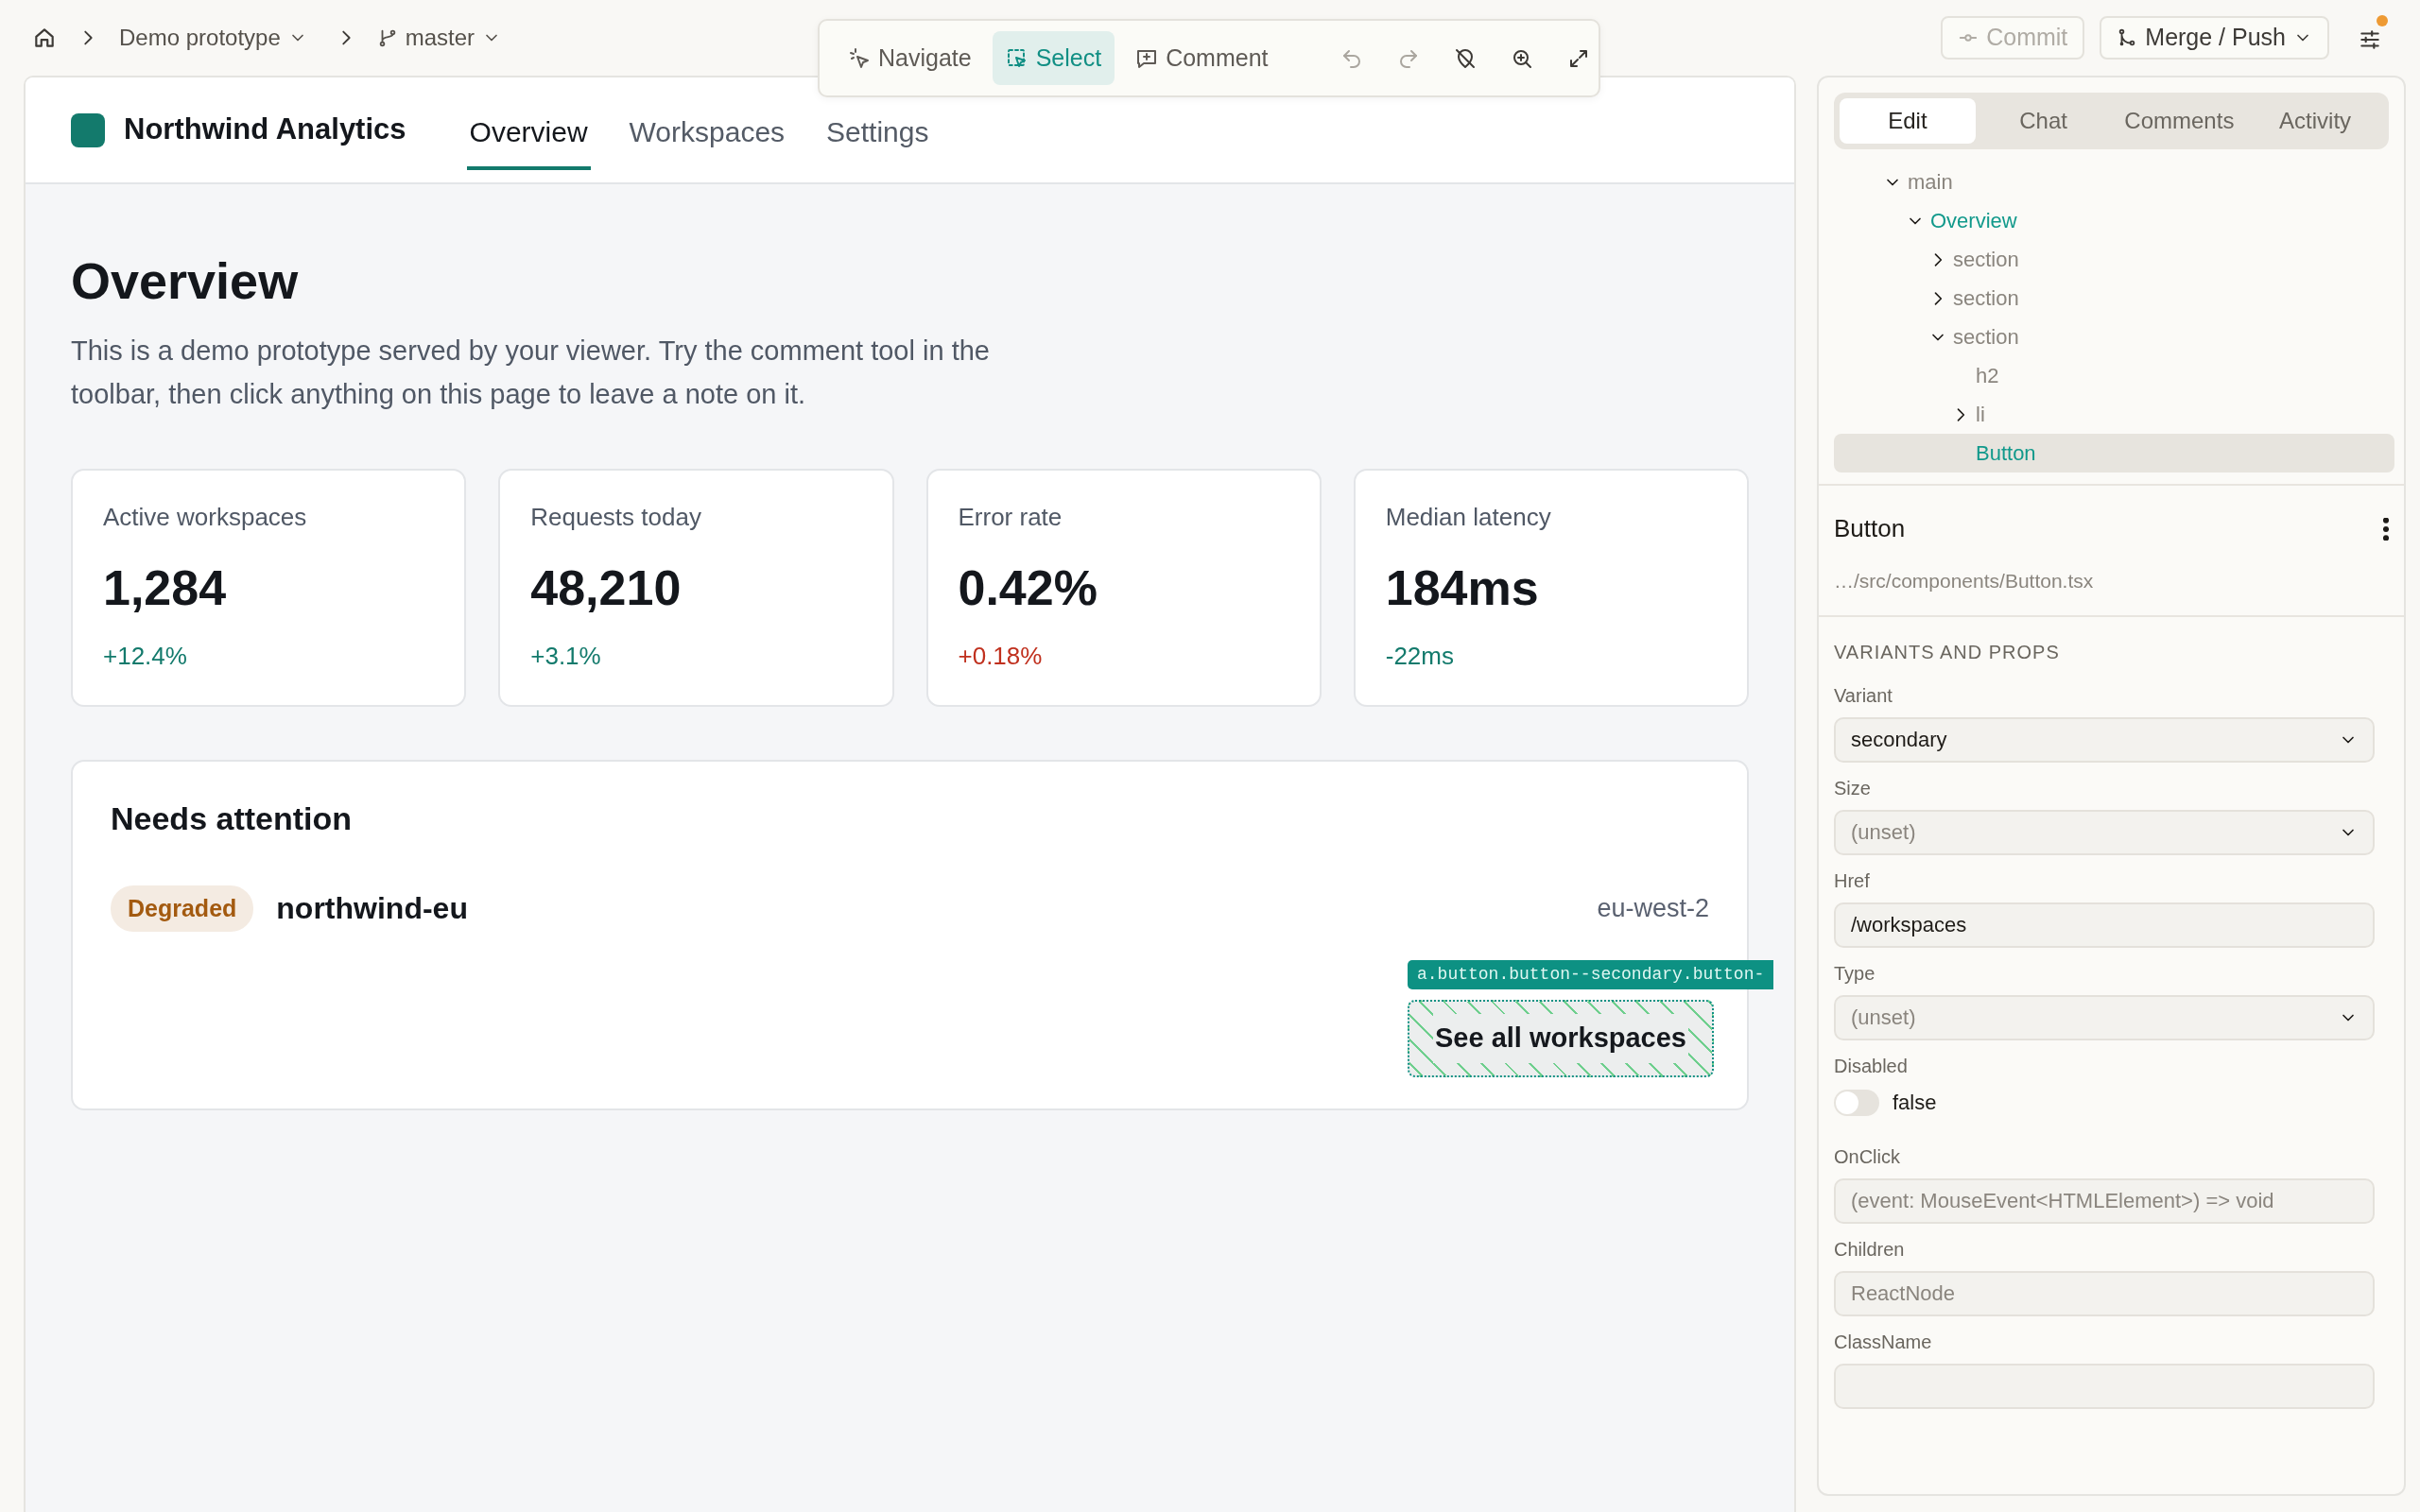 The height and width of the screenshot is (1512, 2420). Describe the element at coordinates (1053, 58) in the screenshot. I see `select-mode-tab: Select` at that location.